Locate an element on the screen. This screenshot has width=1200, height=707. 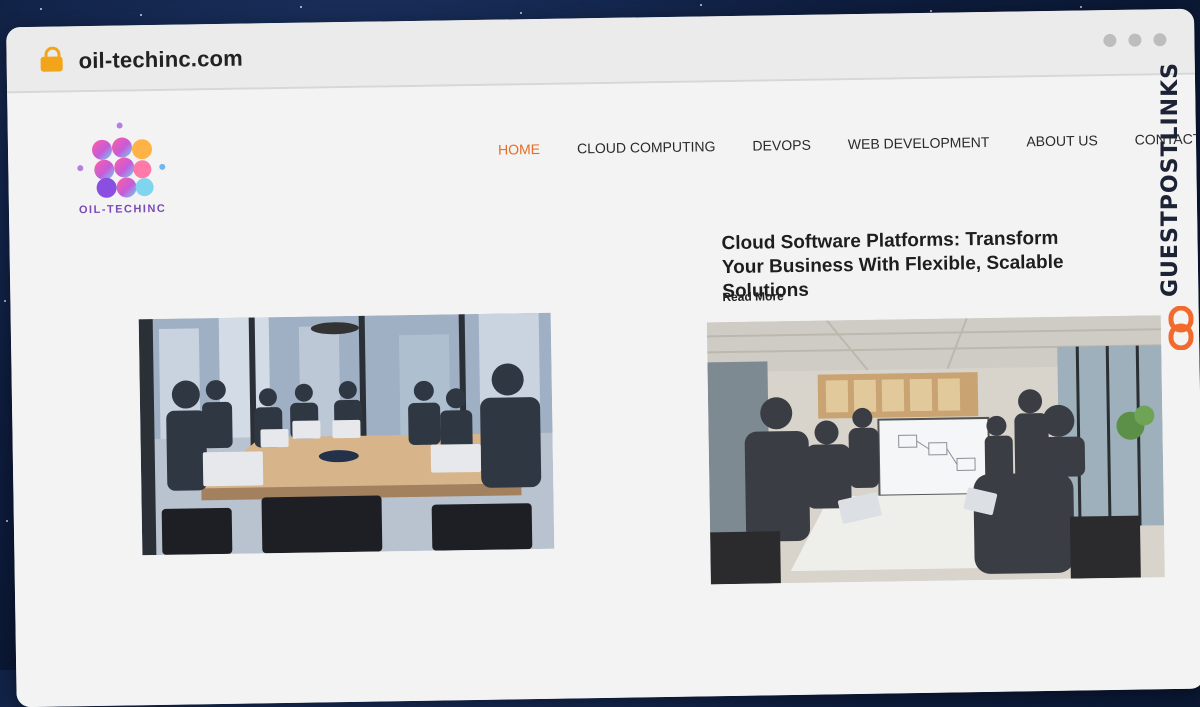
read-more-link: Read More is located at coordinates (753, 296).